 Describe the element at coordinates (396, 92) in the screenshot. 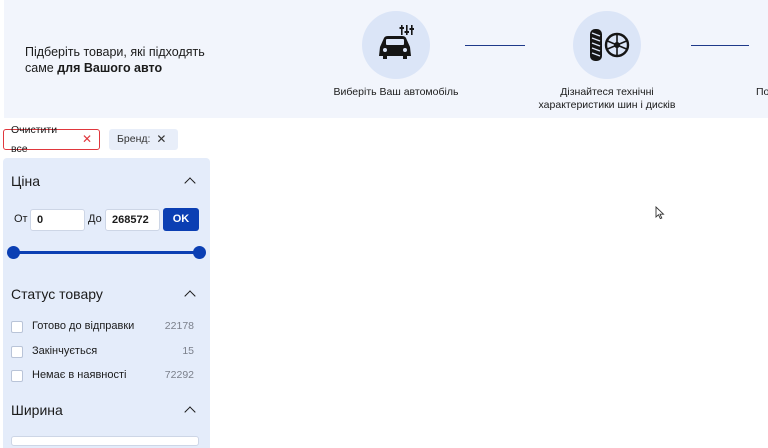

I see `step-label-car: Виберіть Ваш автомобіль` at that location.